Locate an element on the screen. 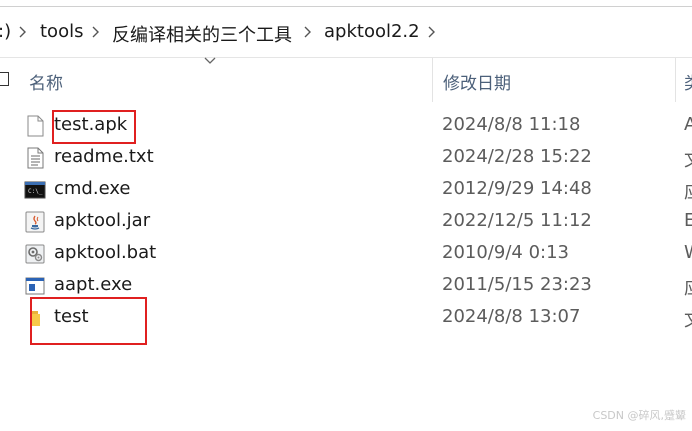 This screenshot has height=431, width=692. file-row-apktool-bat: apktool.bat 2010/9/4 0:13 W is located at coordinates (346, 254).